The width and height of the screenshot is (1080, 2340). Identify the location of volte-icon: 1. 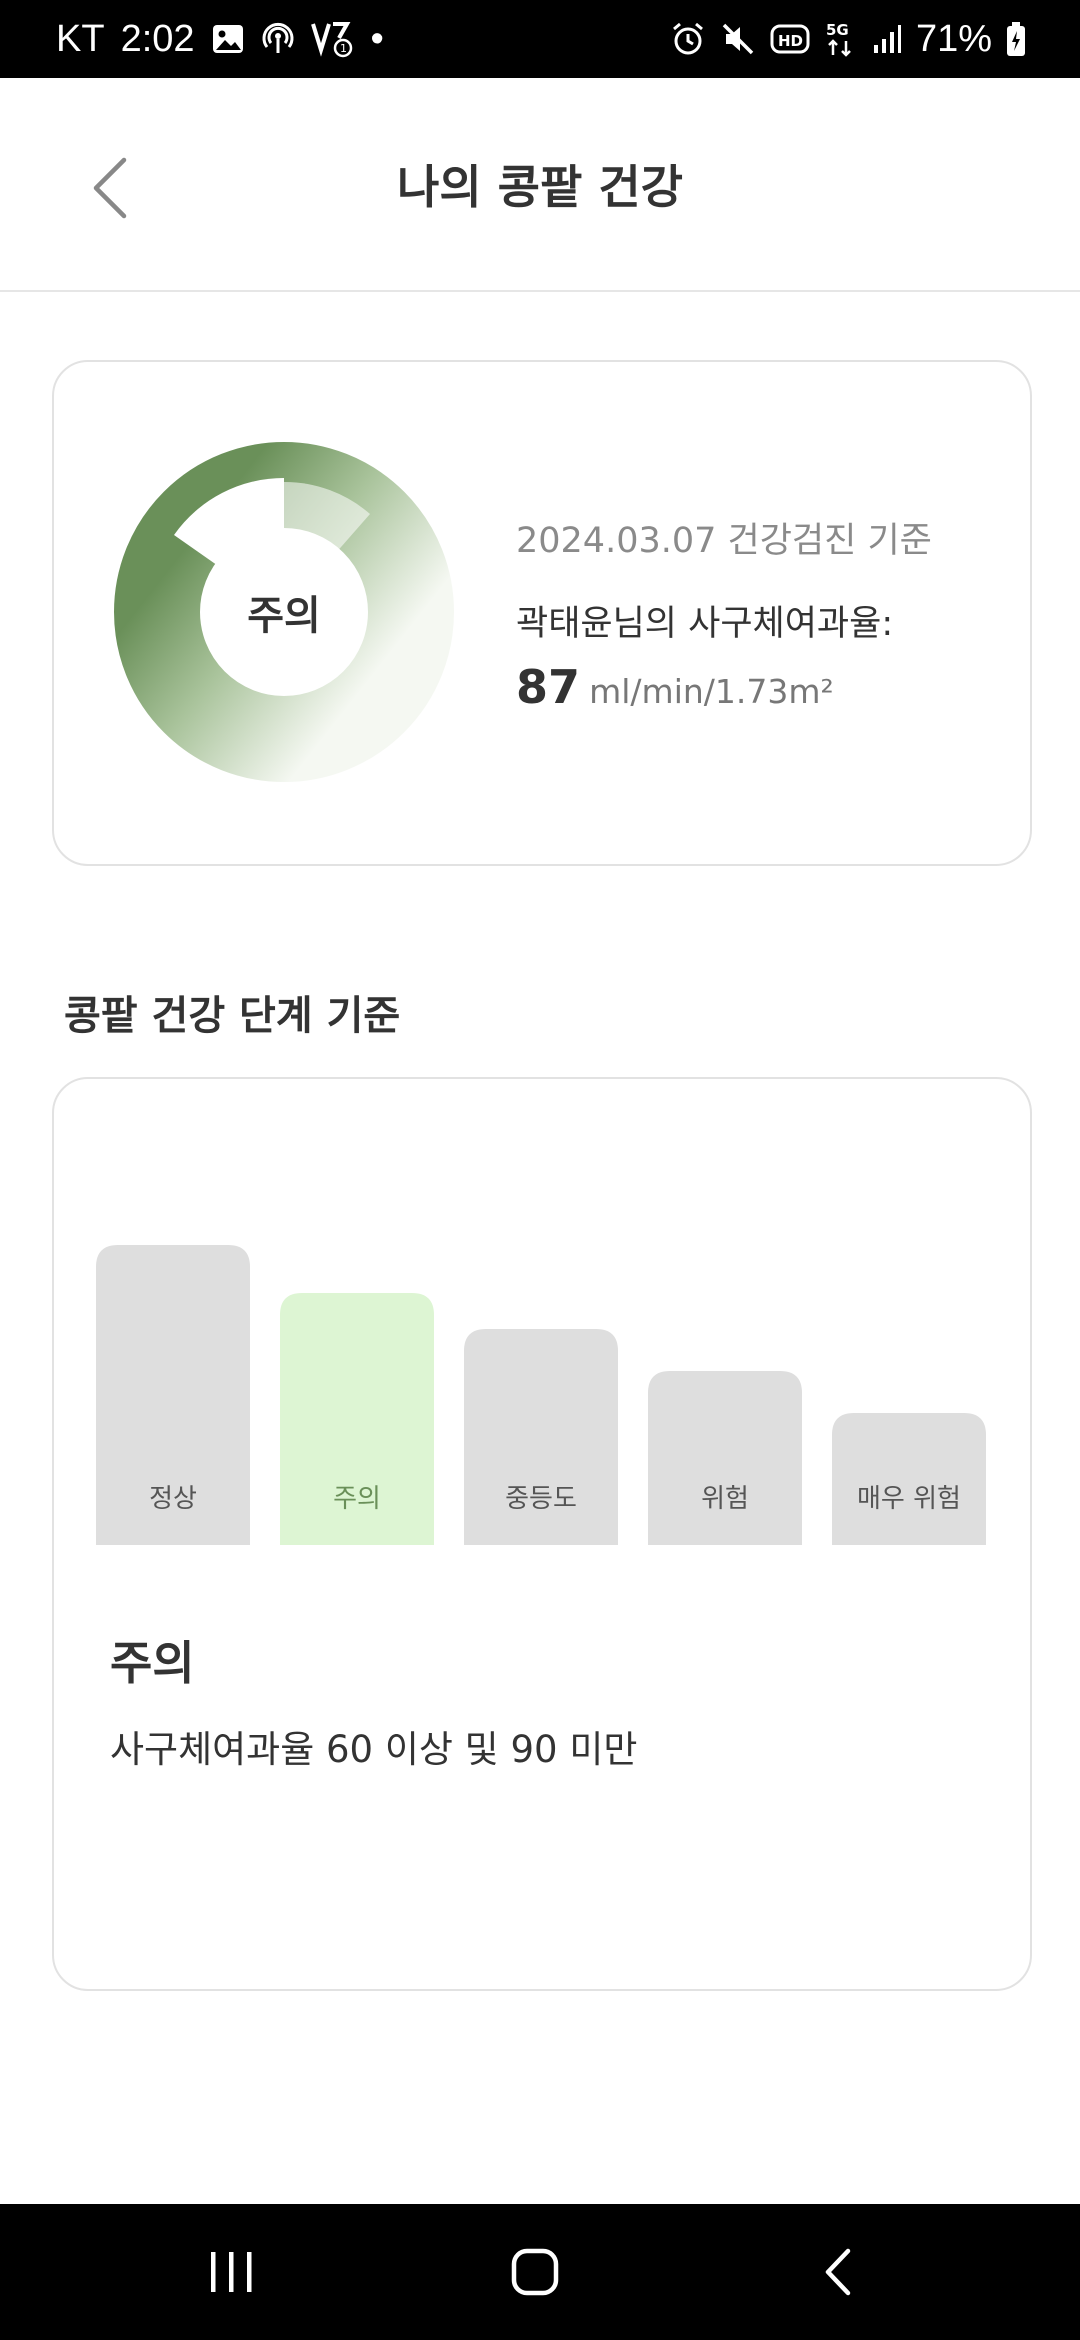
(332, 39).